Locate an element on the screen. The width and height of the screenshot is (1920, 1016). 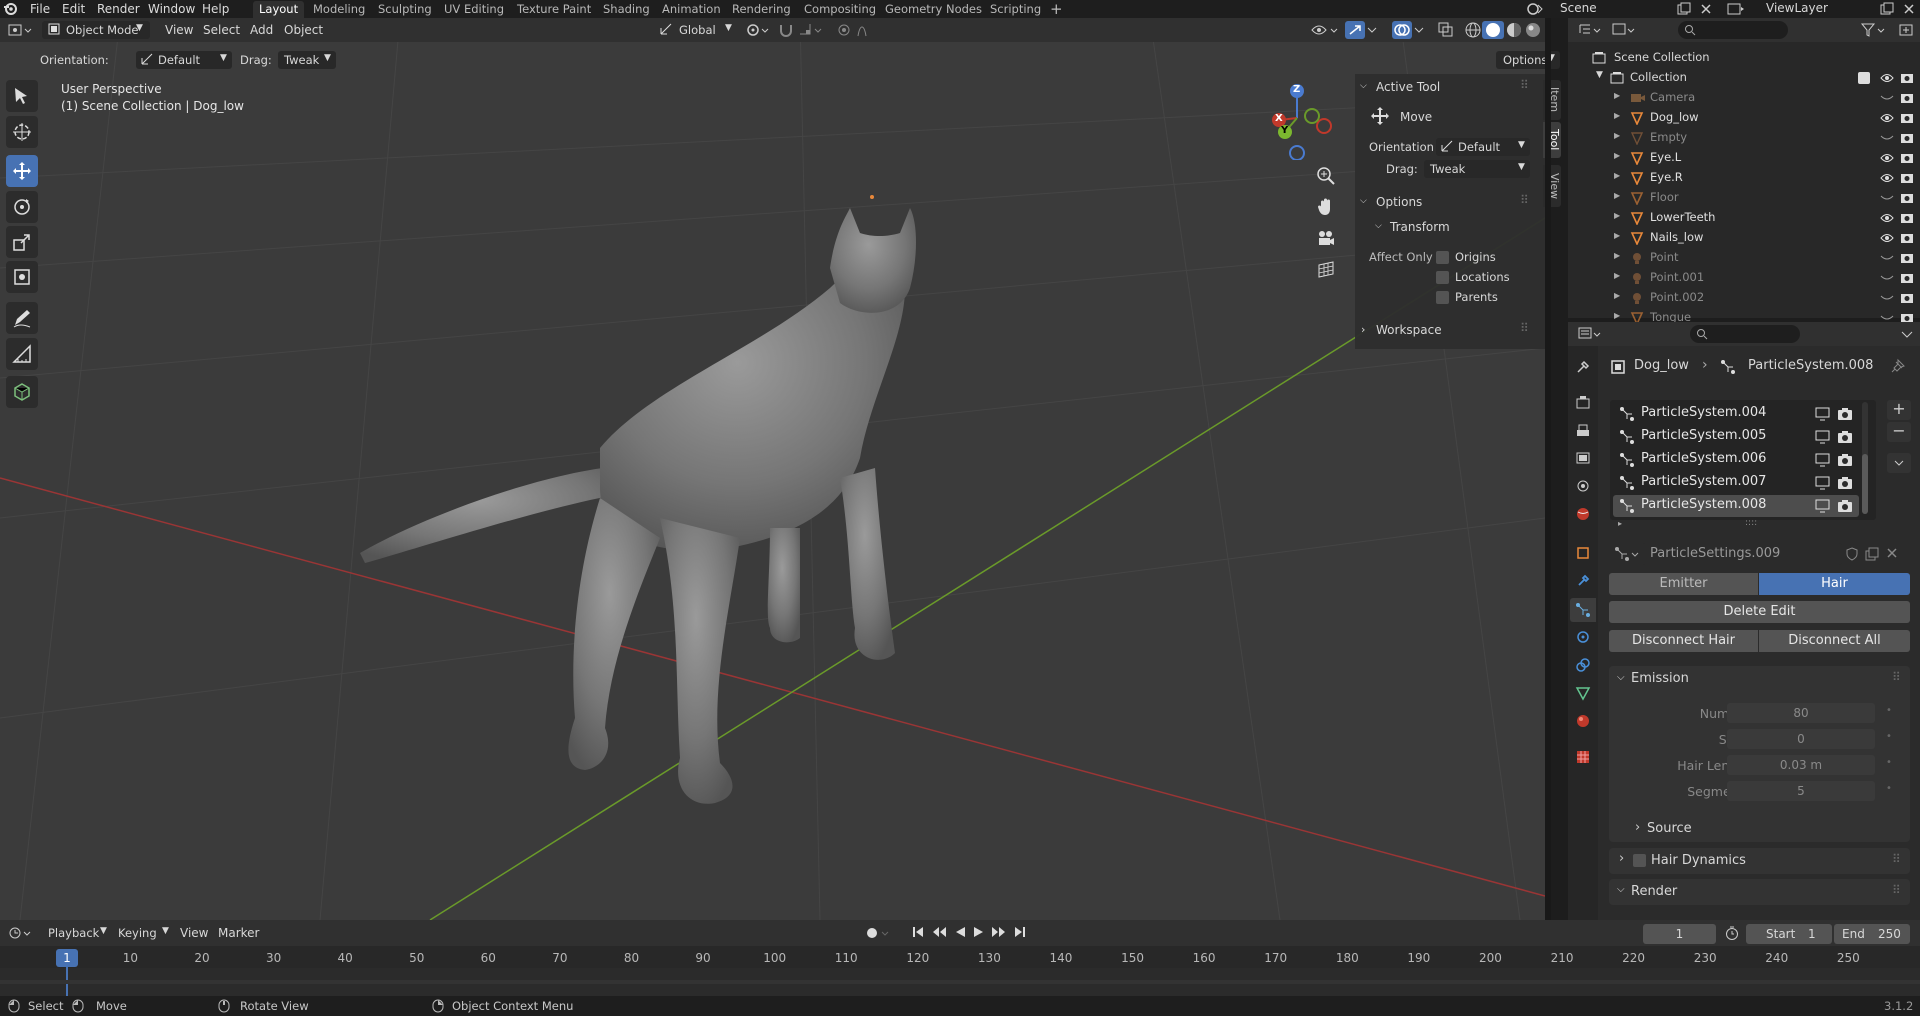
list-scrollbar is located at coordinates (1865, 458).